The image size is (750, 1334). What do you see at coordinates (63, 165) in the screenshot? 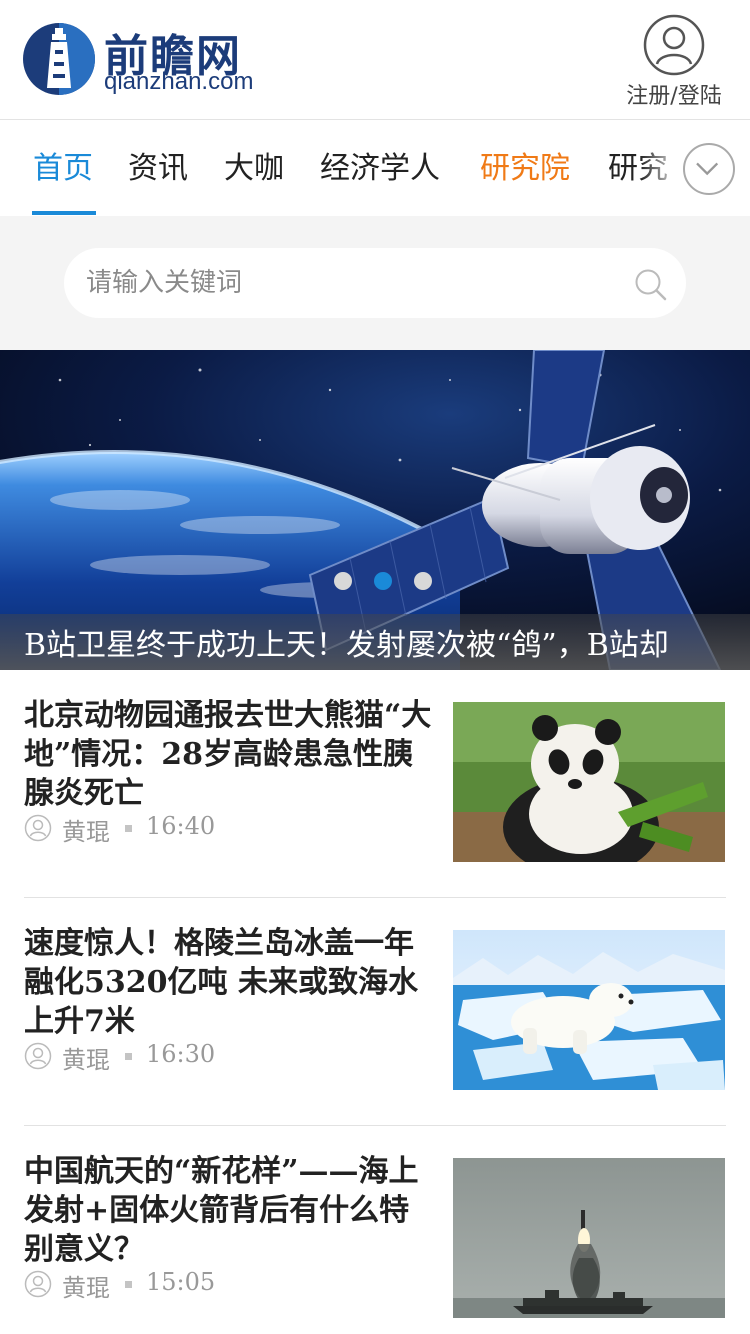
I see `tab-home: 首页` at bounding box center [63, 165].